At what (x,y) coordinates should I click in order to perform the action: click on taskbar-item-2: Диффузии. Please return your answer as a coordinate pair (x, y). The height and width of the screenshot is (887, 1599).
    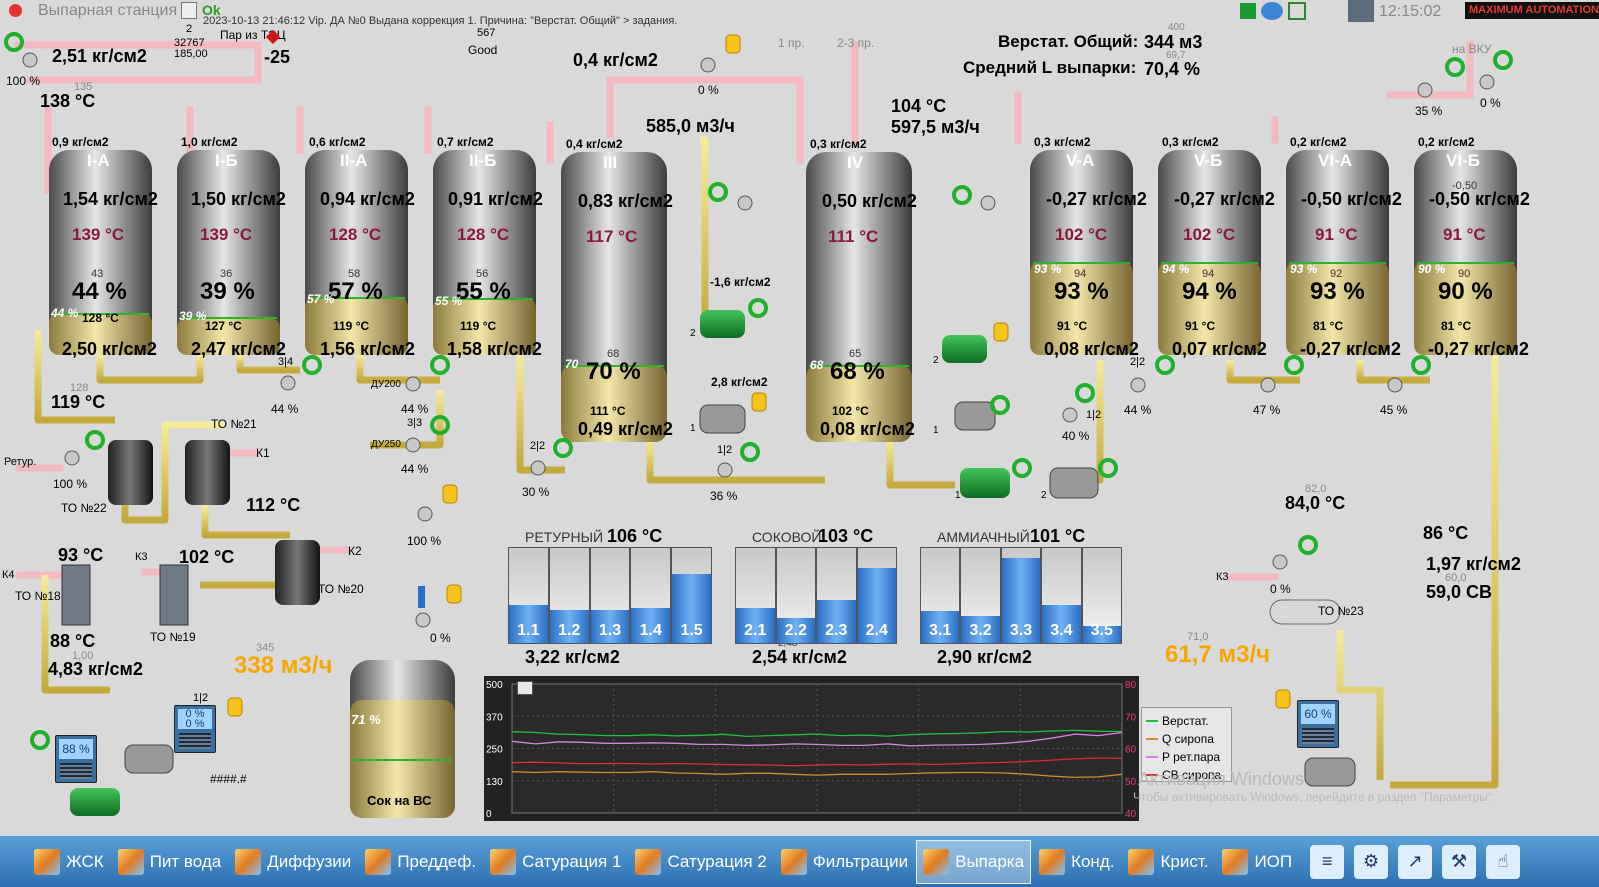
    Looking at the image, I should click on (293, 862).